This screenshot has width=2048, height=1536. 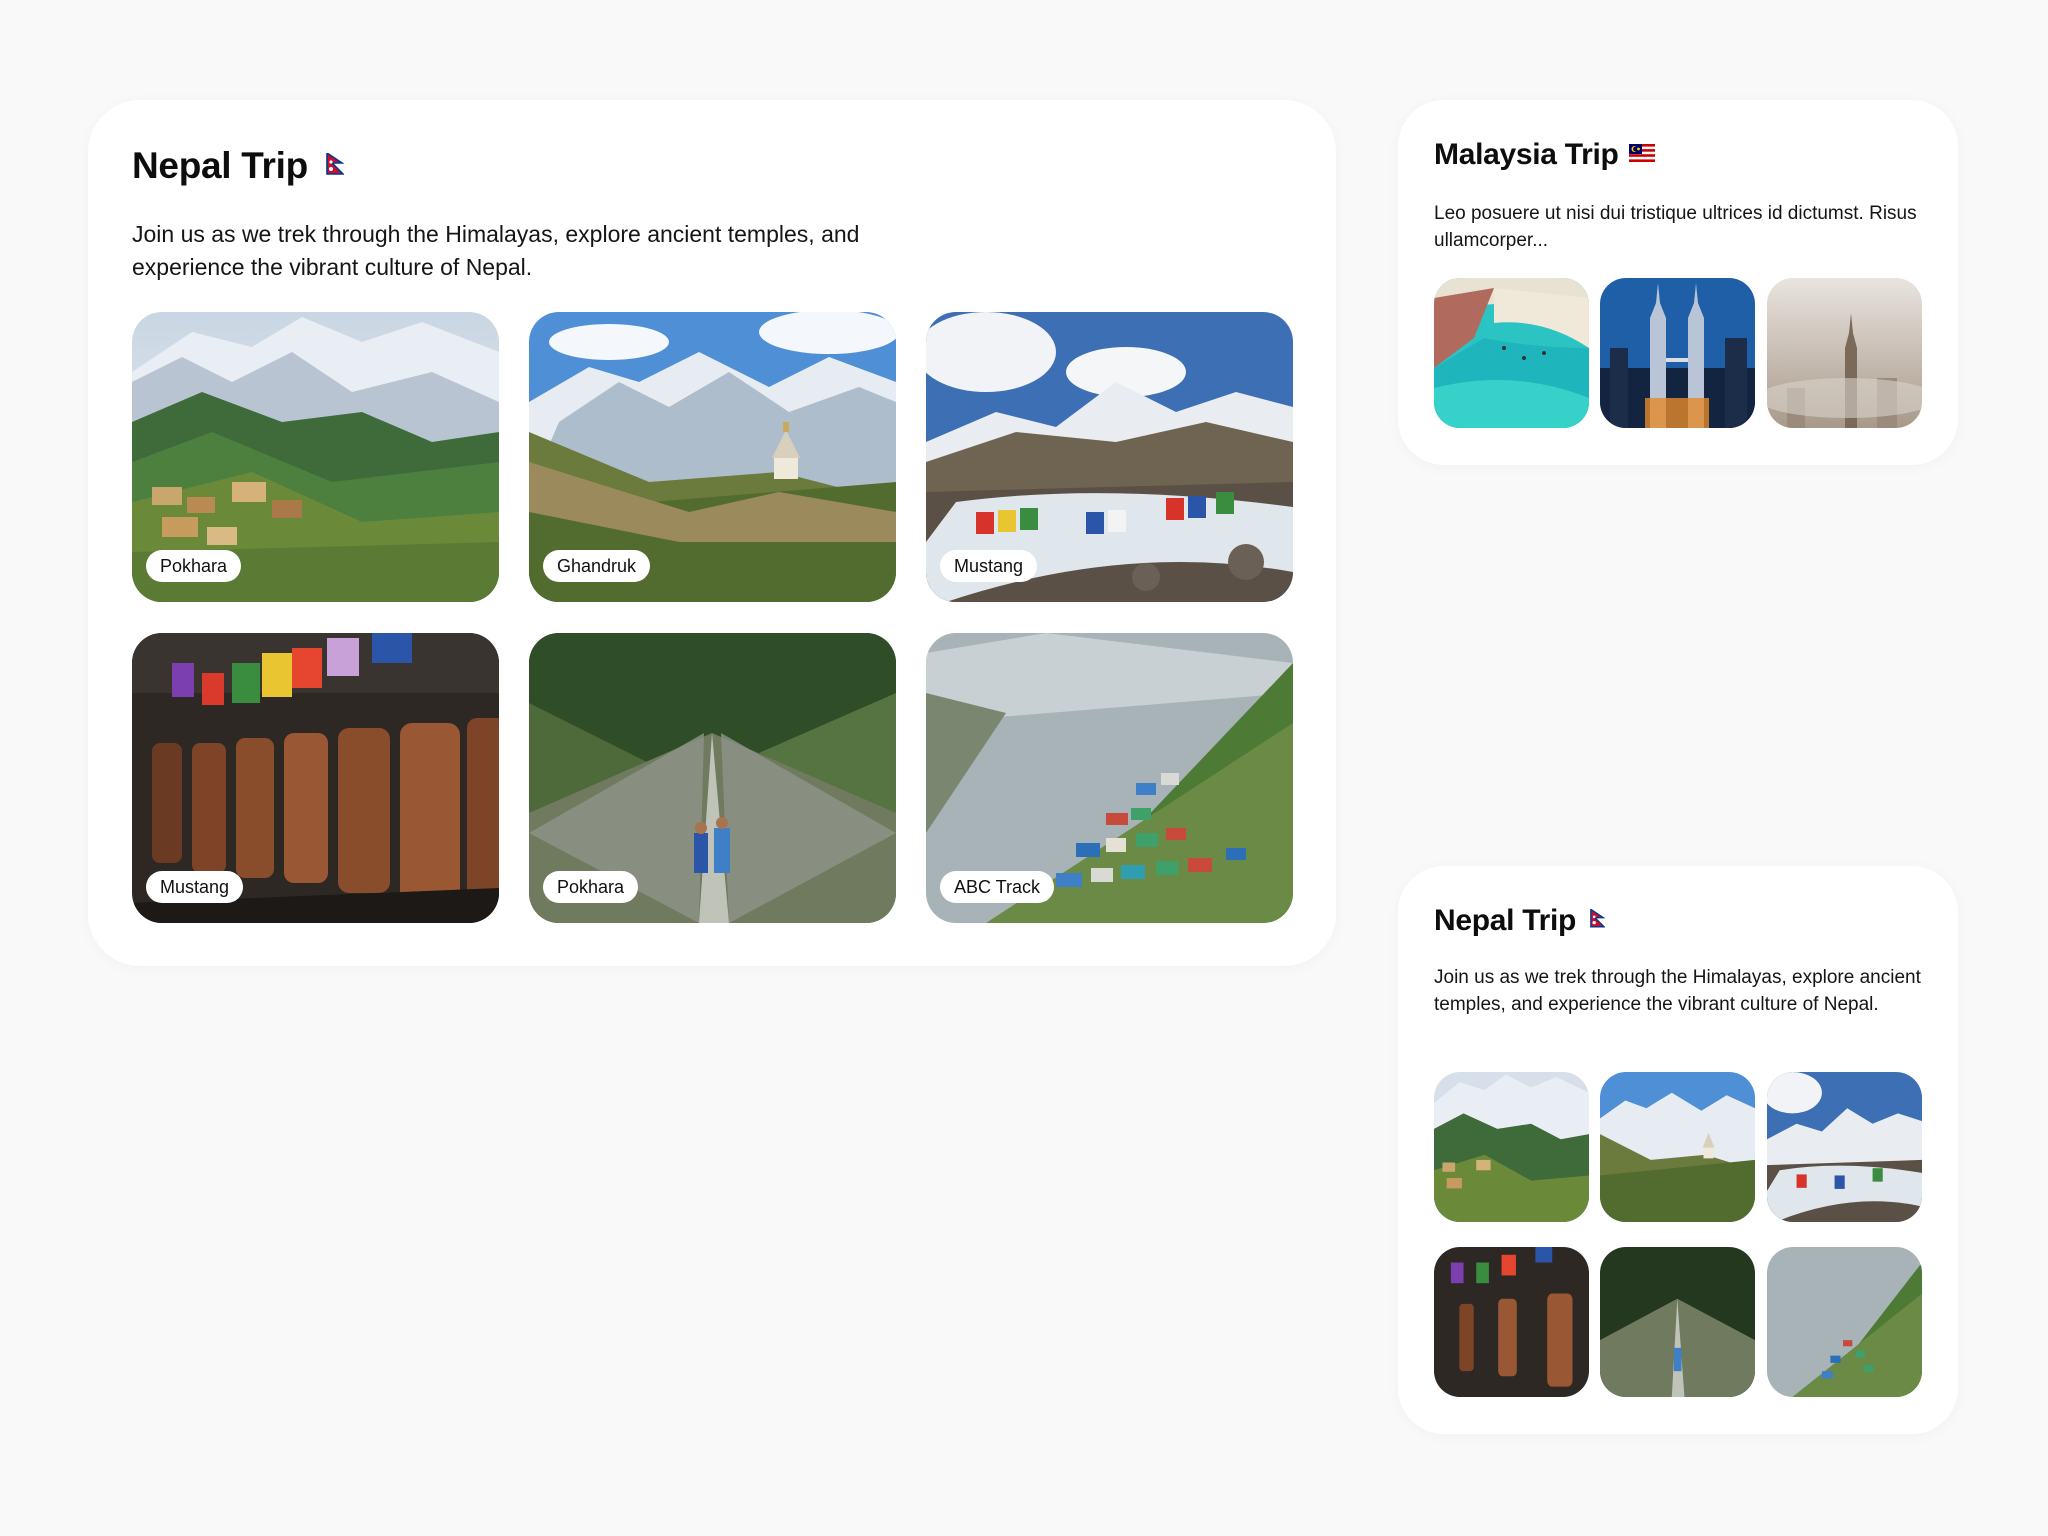 I want to click on location-tag: Ghandruk, so click(x=597, y=566).